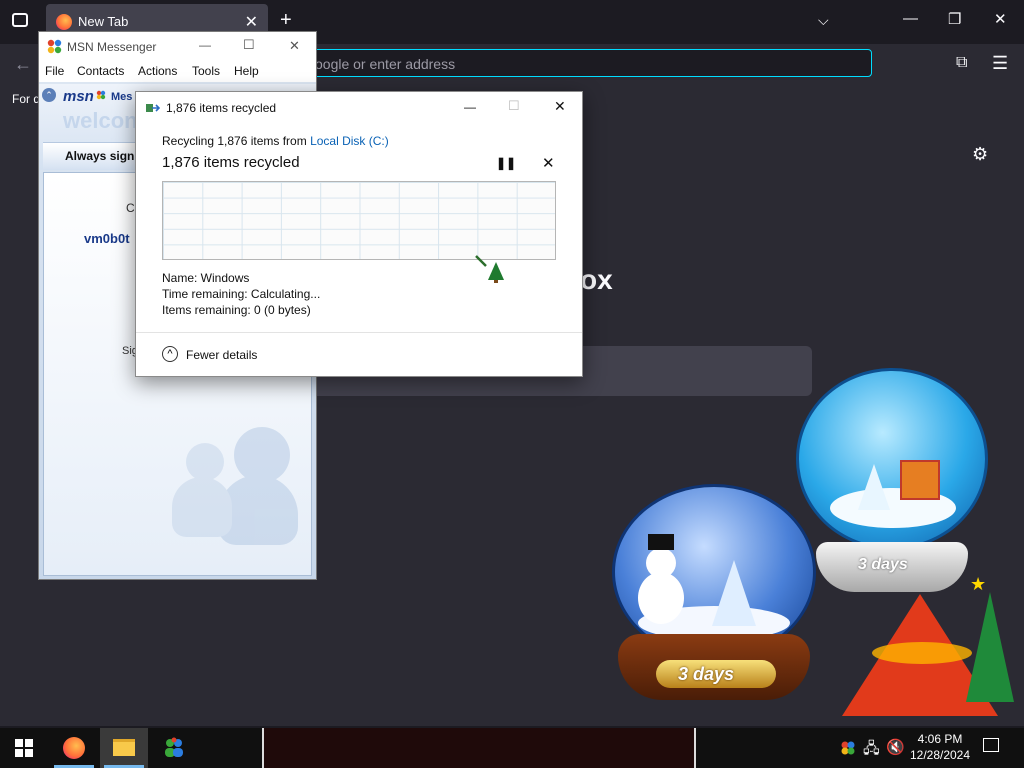 The image size is (1024, 768). I want to click on recycling-prefix: Recycling 1,876 items from, so click(236, 141).